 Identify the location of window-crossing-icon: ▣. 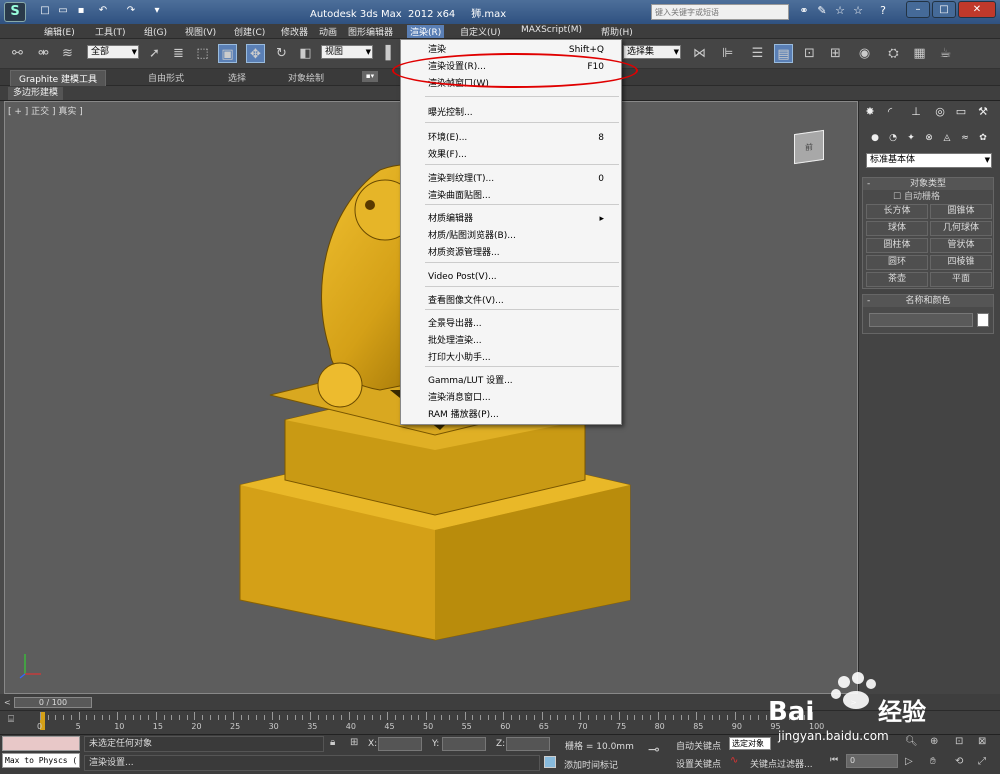
(227, 53).